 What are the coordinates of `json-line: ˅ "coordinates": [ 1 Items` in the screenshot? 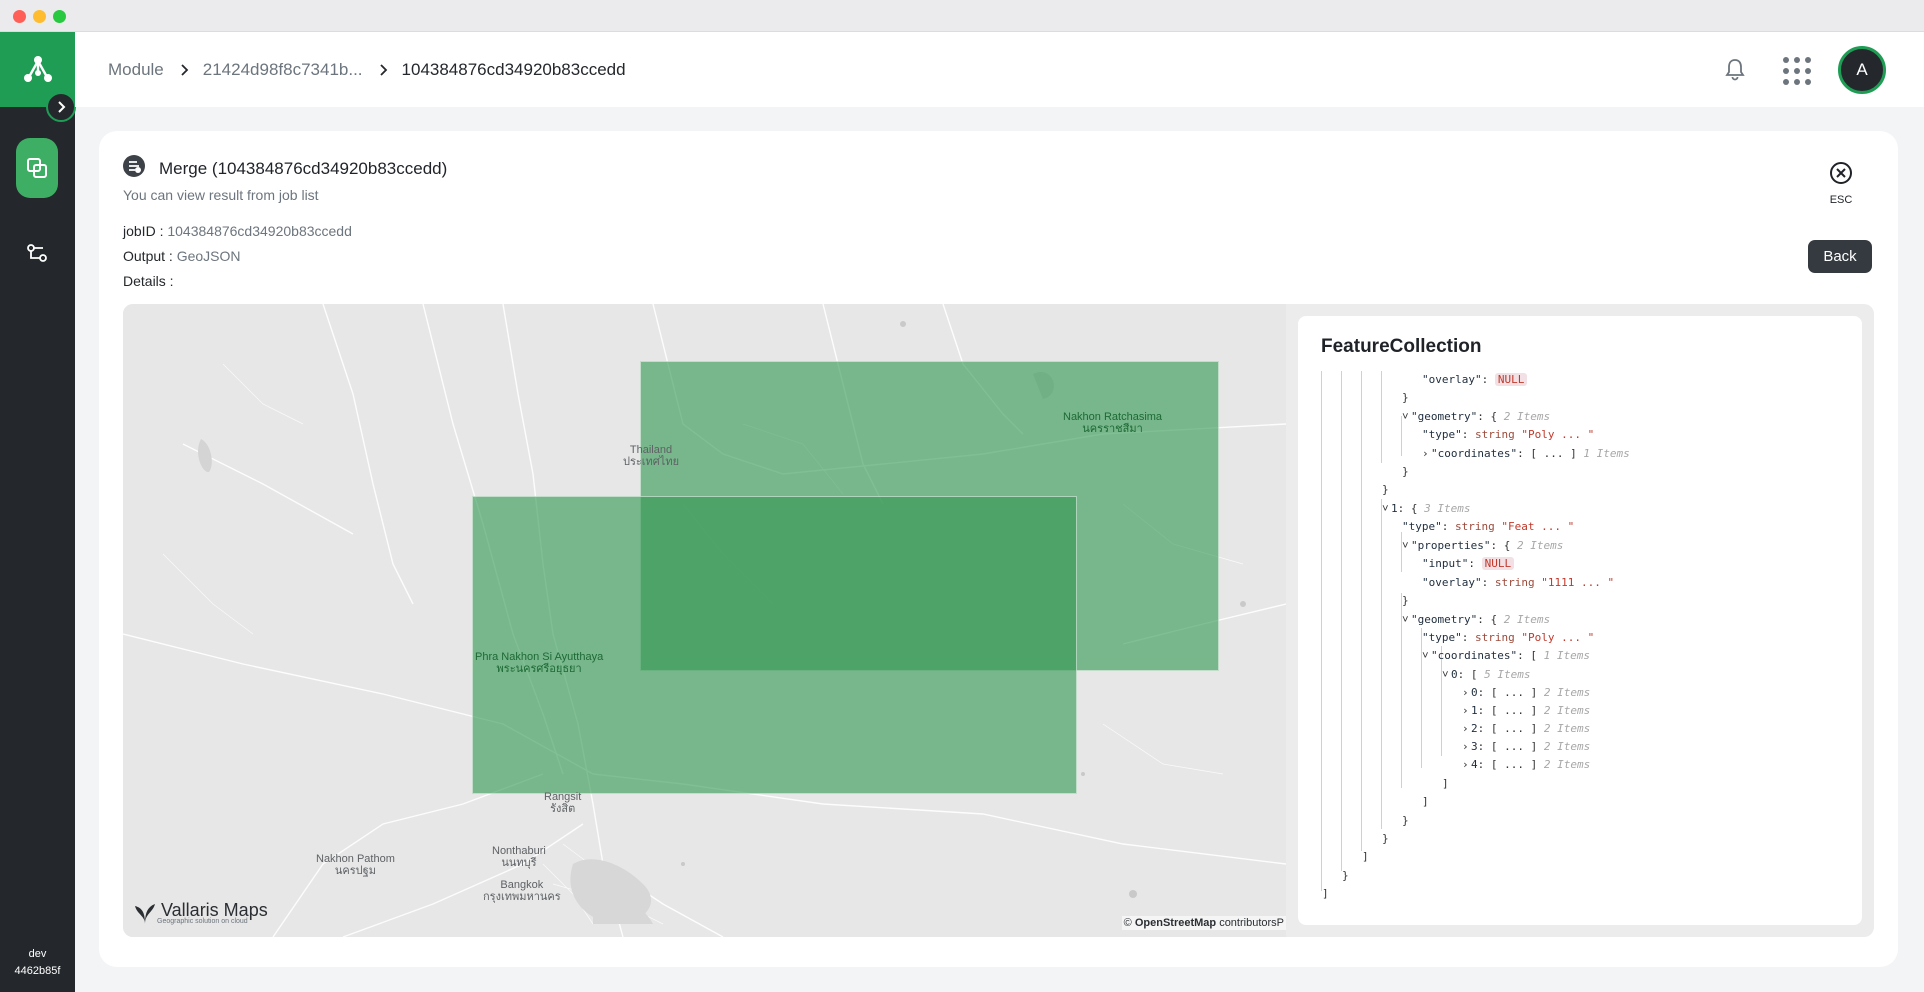 It's located at (1506, 656).